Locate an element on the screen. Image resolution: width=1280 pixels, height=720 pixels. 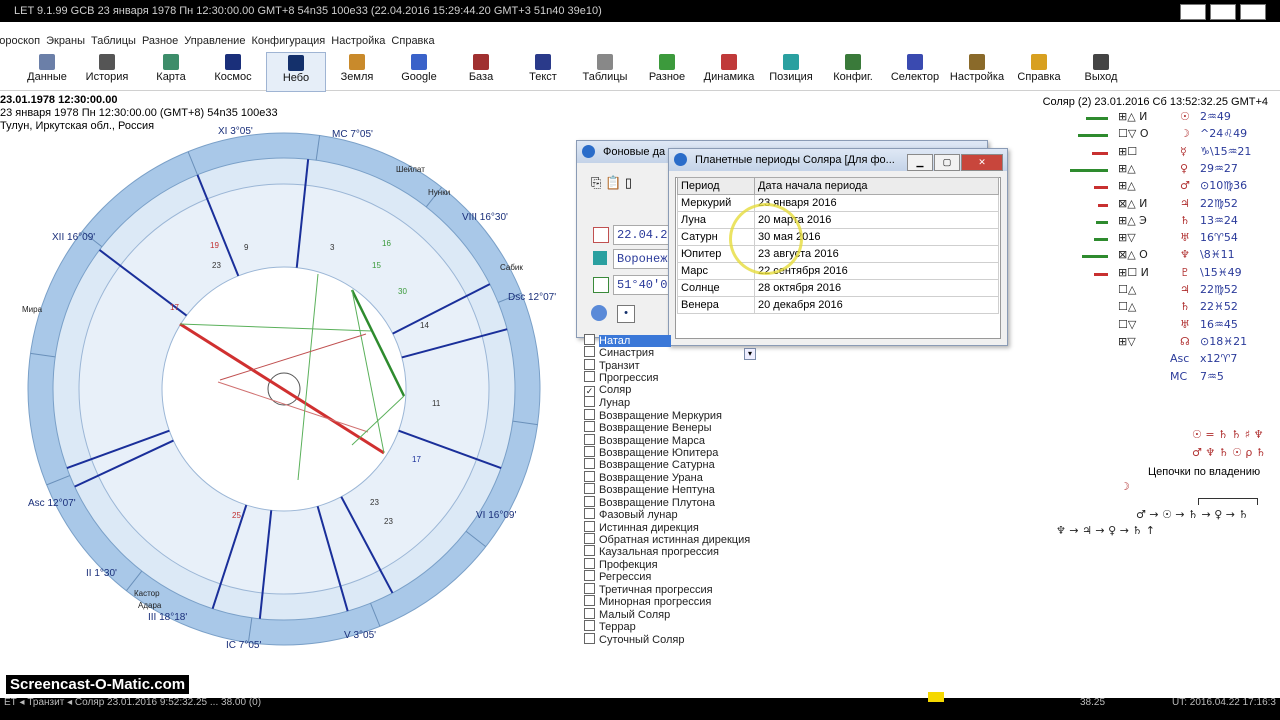
chart-type-item: Лунар is located at coordinates (665, 402).